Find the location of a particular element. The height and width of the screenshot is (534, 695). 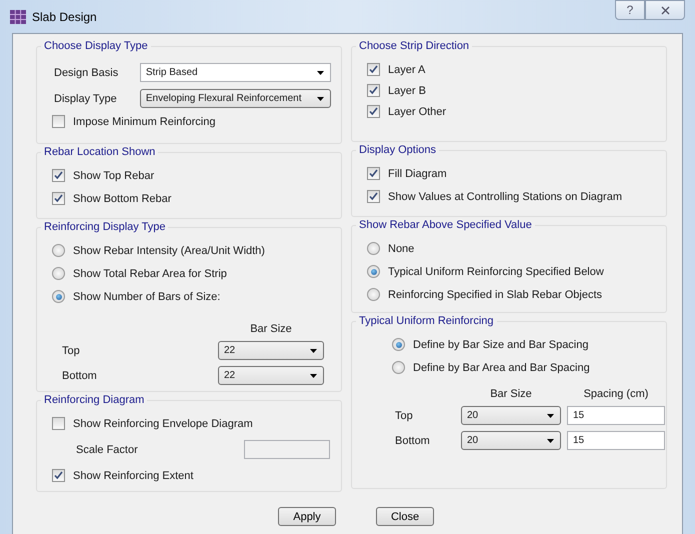

group-title: Show Rebar Above Specified Value is located at coordinates (445, 225).